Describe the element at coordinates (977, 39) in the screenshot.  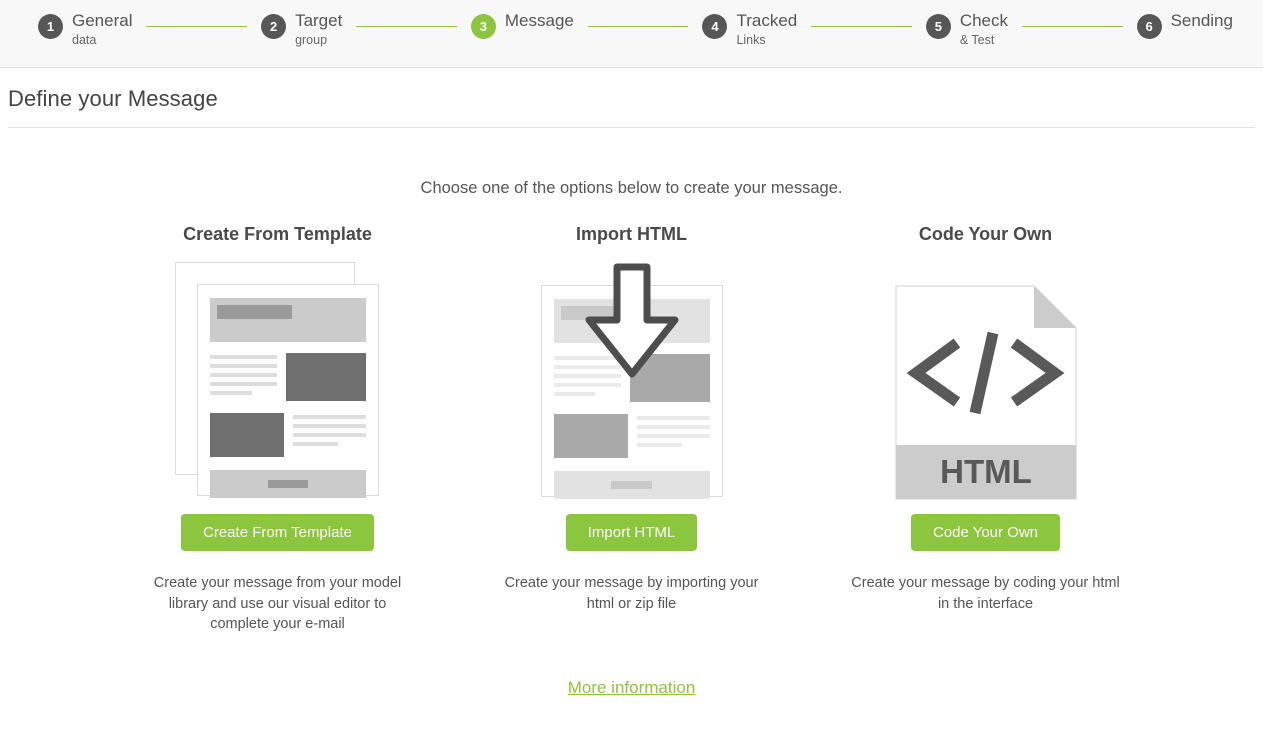
I see `step-sub-check: & Test` at that location.